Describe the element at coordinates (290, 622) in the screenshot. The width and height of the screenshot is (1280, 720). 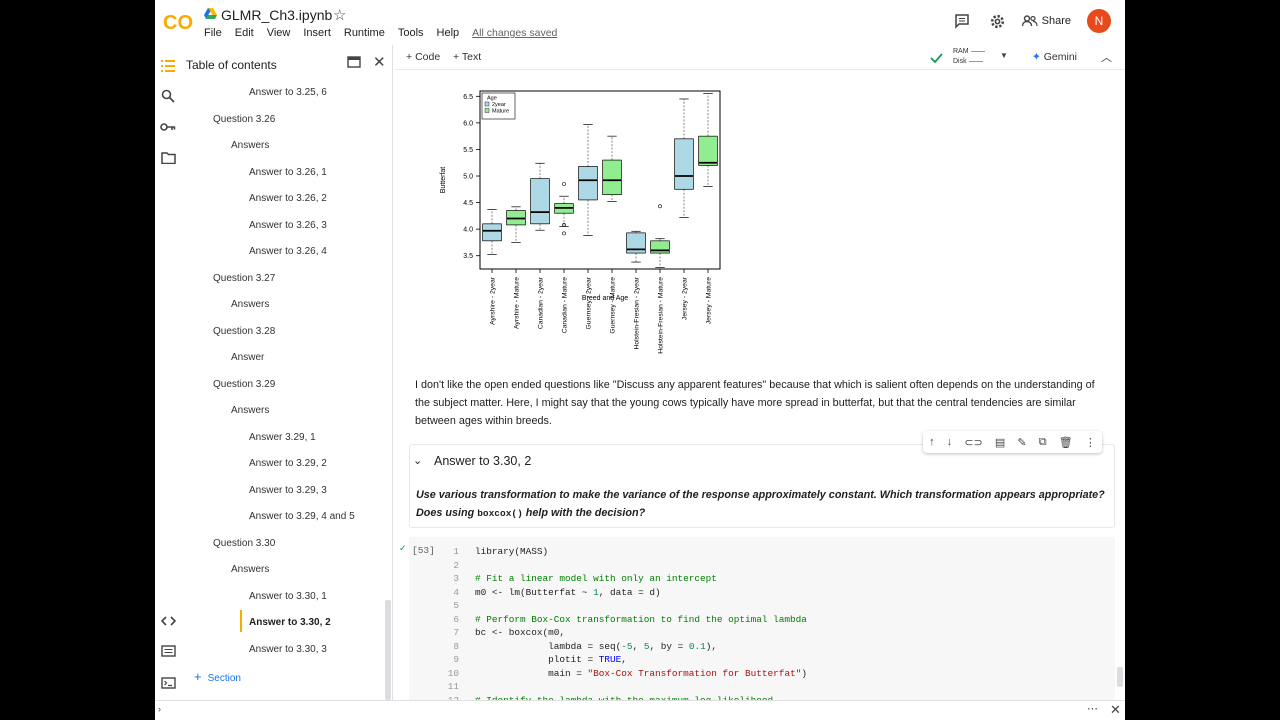
I see `toc-item: Answer to 3.30, 2` at that location.